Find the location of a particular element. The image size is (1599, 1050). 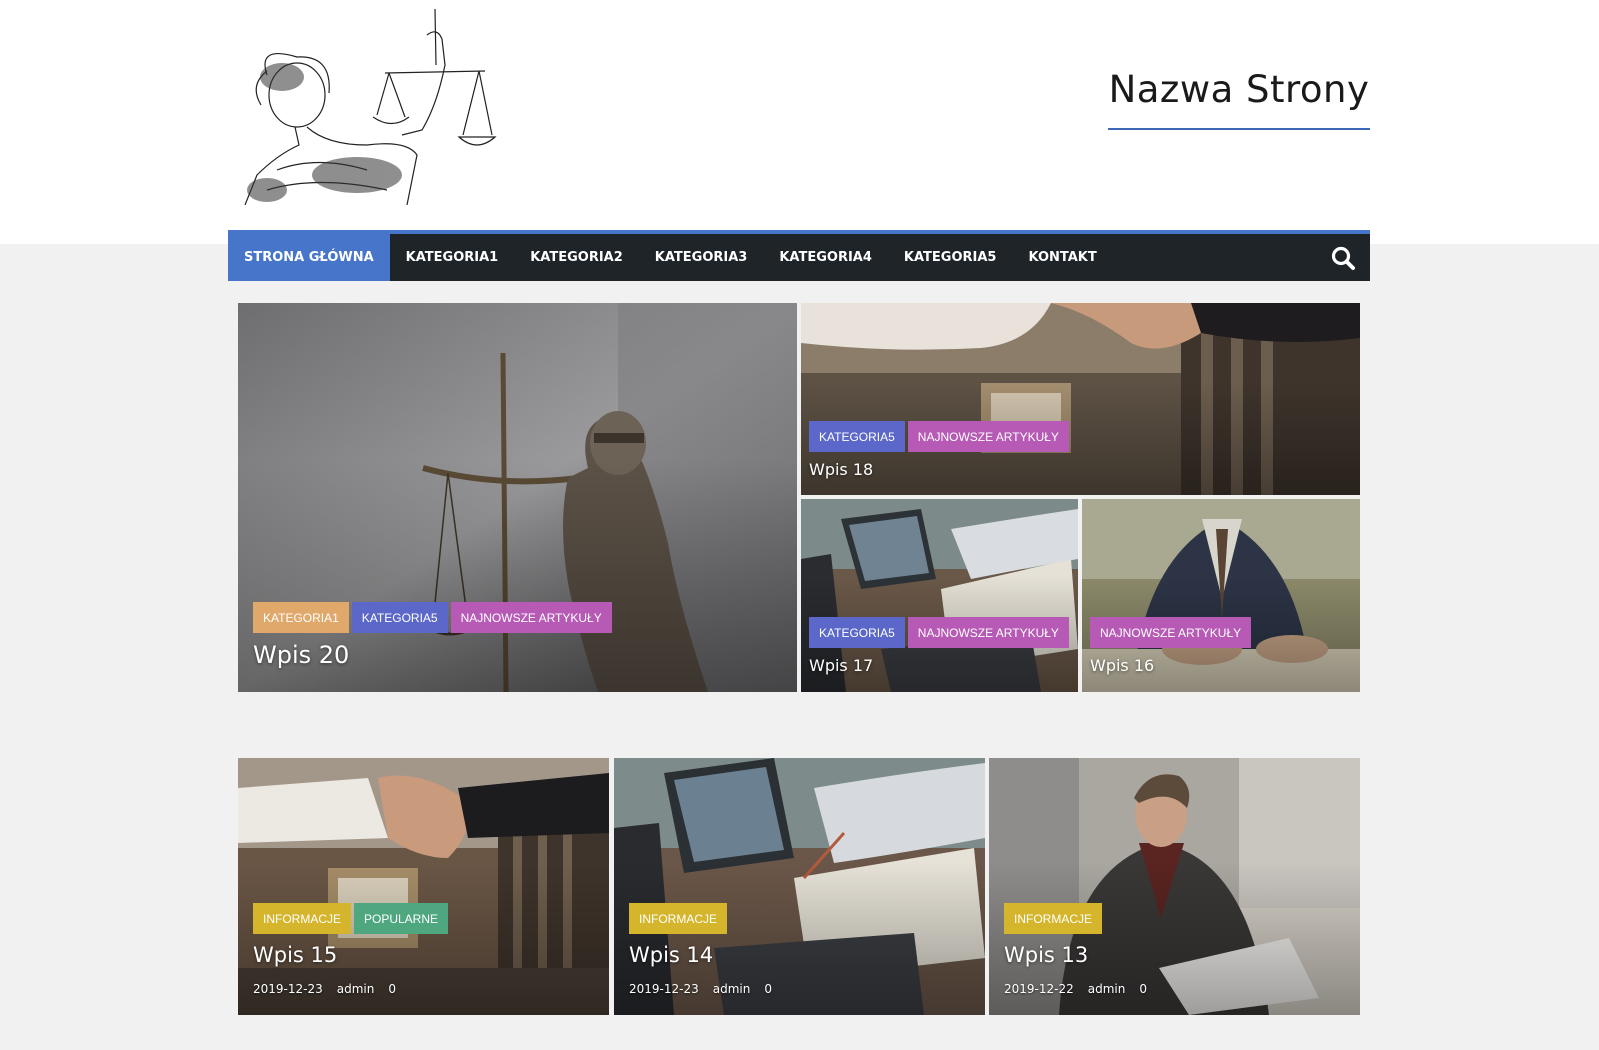

nav-item-kategoria4: KATEGORIA4 is located at coordinates (825, 257).